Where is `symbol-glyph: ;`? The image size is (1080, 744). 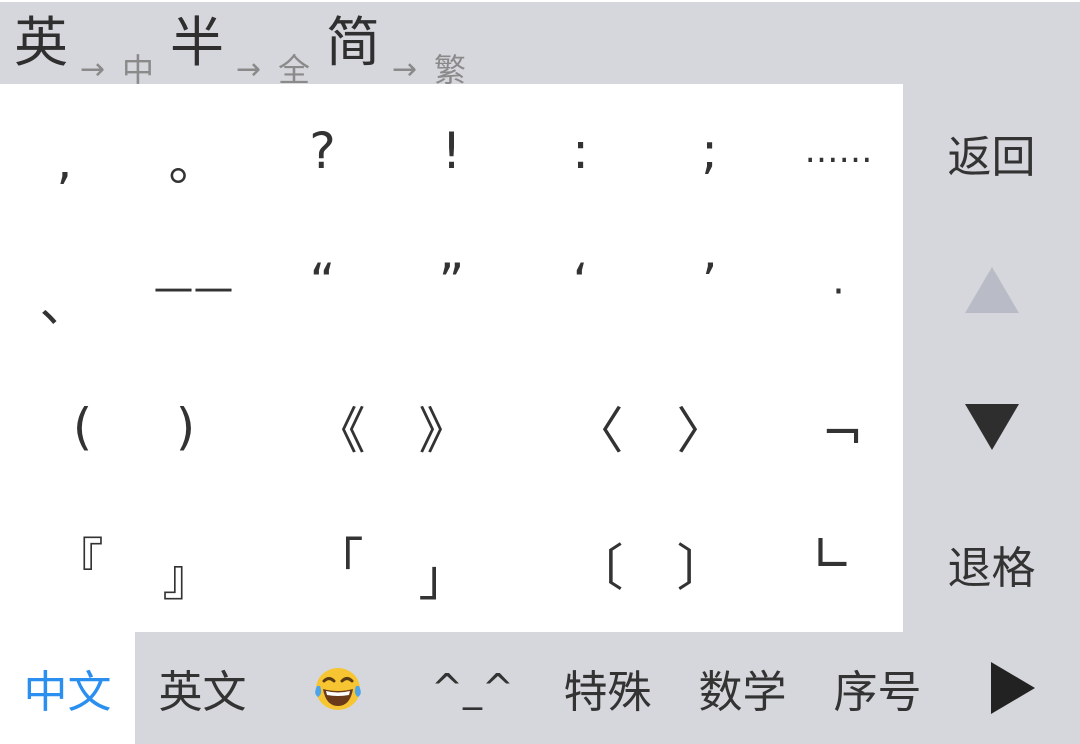
symbol-glyph: ; is located at coordinates (709, 150).